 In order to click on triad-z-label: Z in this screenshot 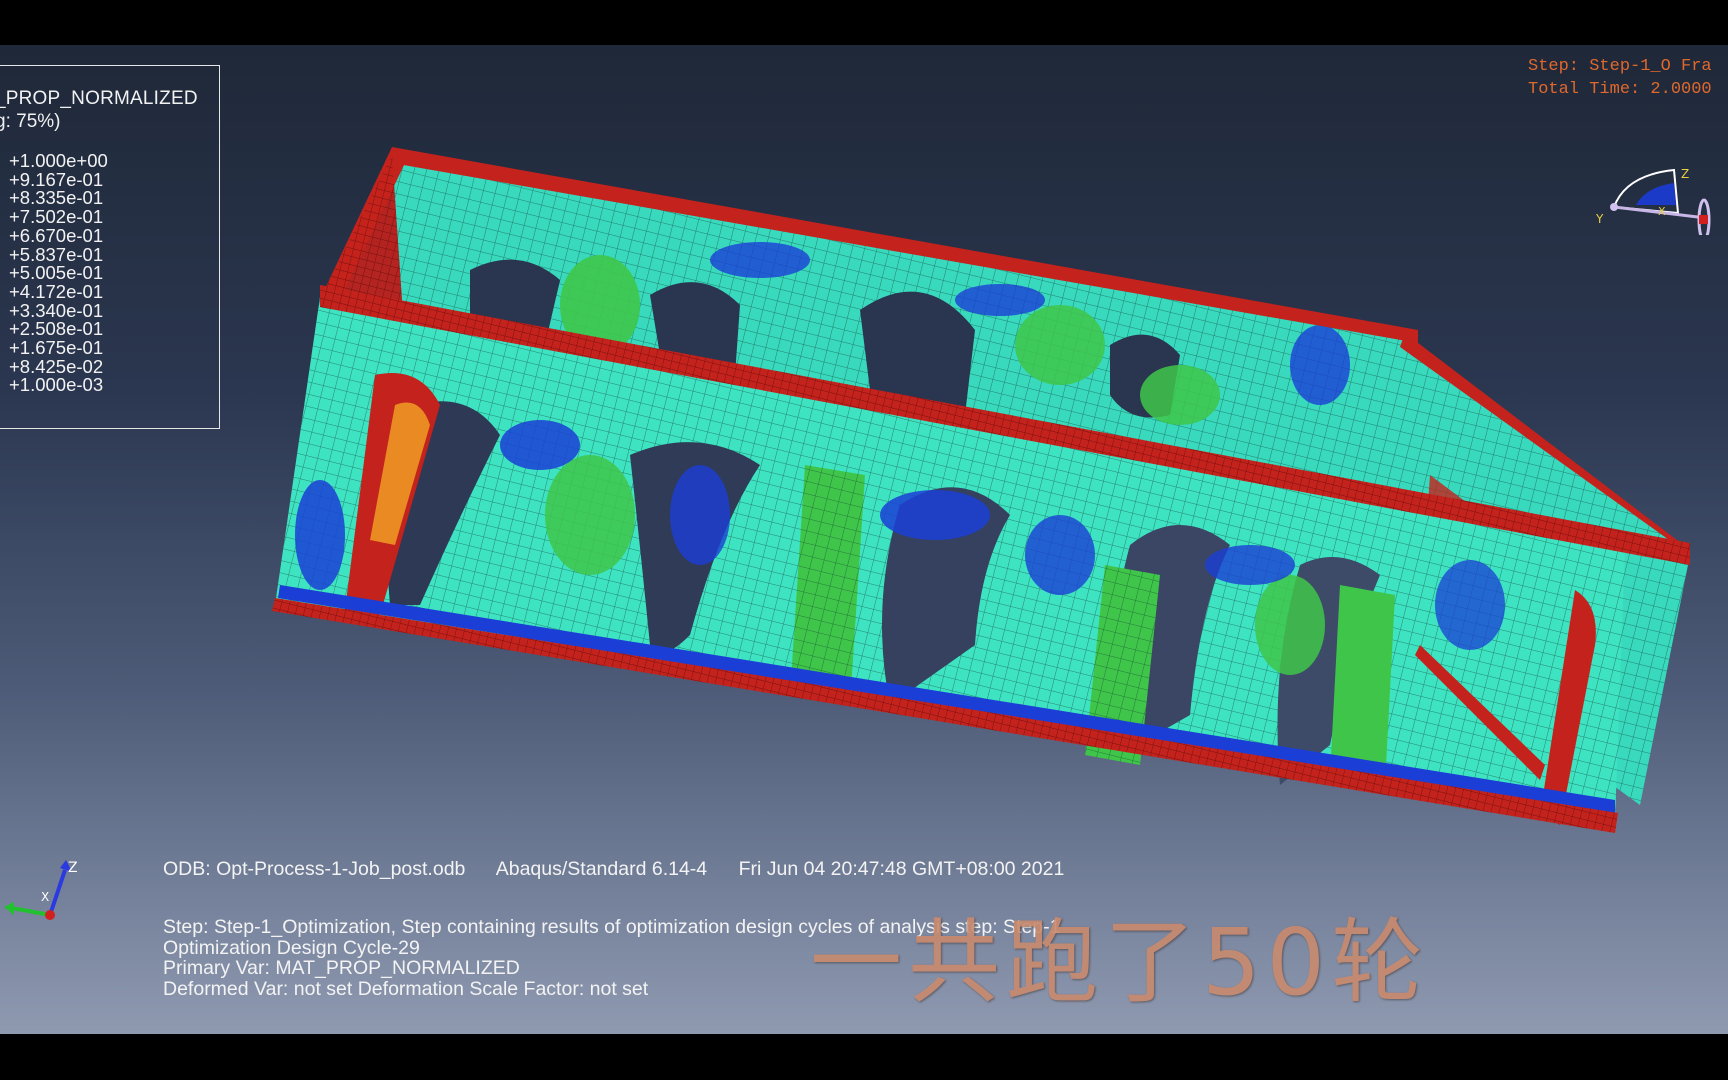, I will do `click(1685, 174)`.